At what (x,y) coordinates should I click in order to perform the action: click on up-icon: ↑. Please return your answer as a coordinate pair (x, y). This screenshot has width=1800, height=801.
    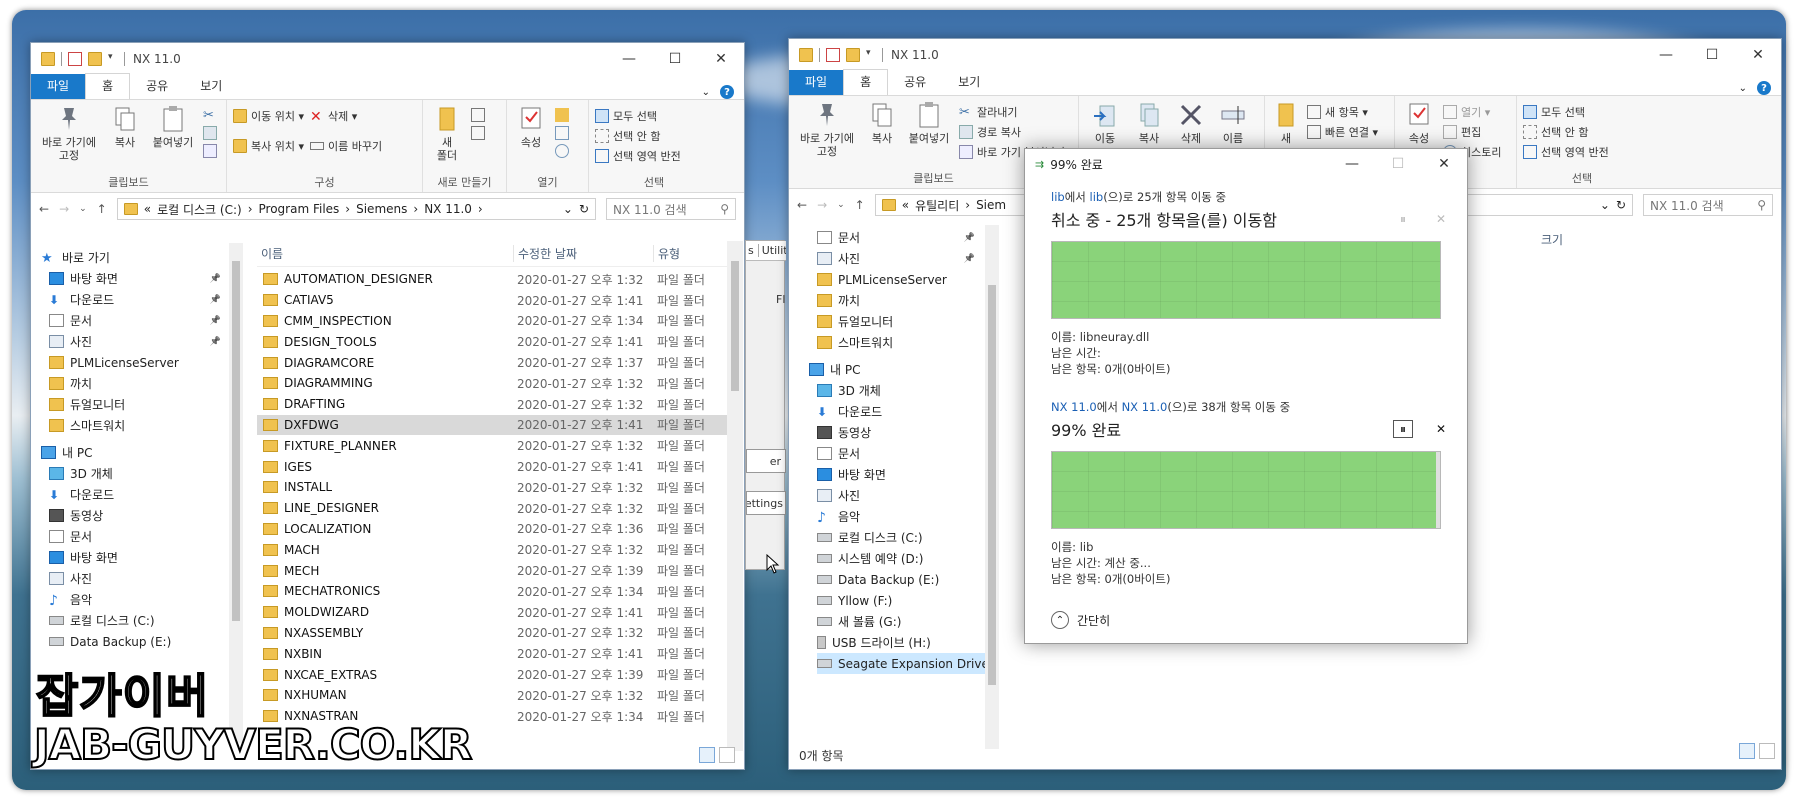
    Looking at the image, I should click on (860, 205).